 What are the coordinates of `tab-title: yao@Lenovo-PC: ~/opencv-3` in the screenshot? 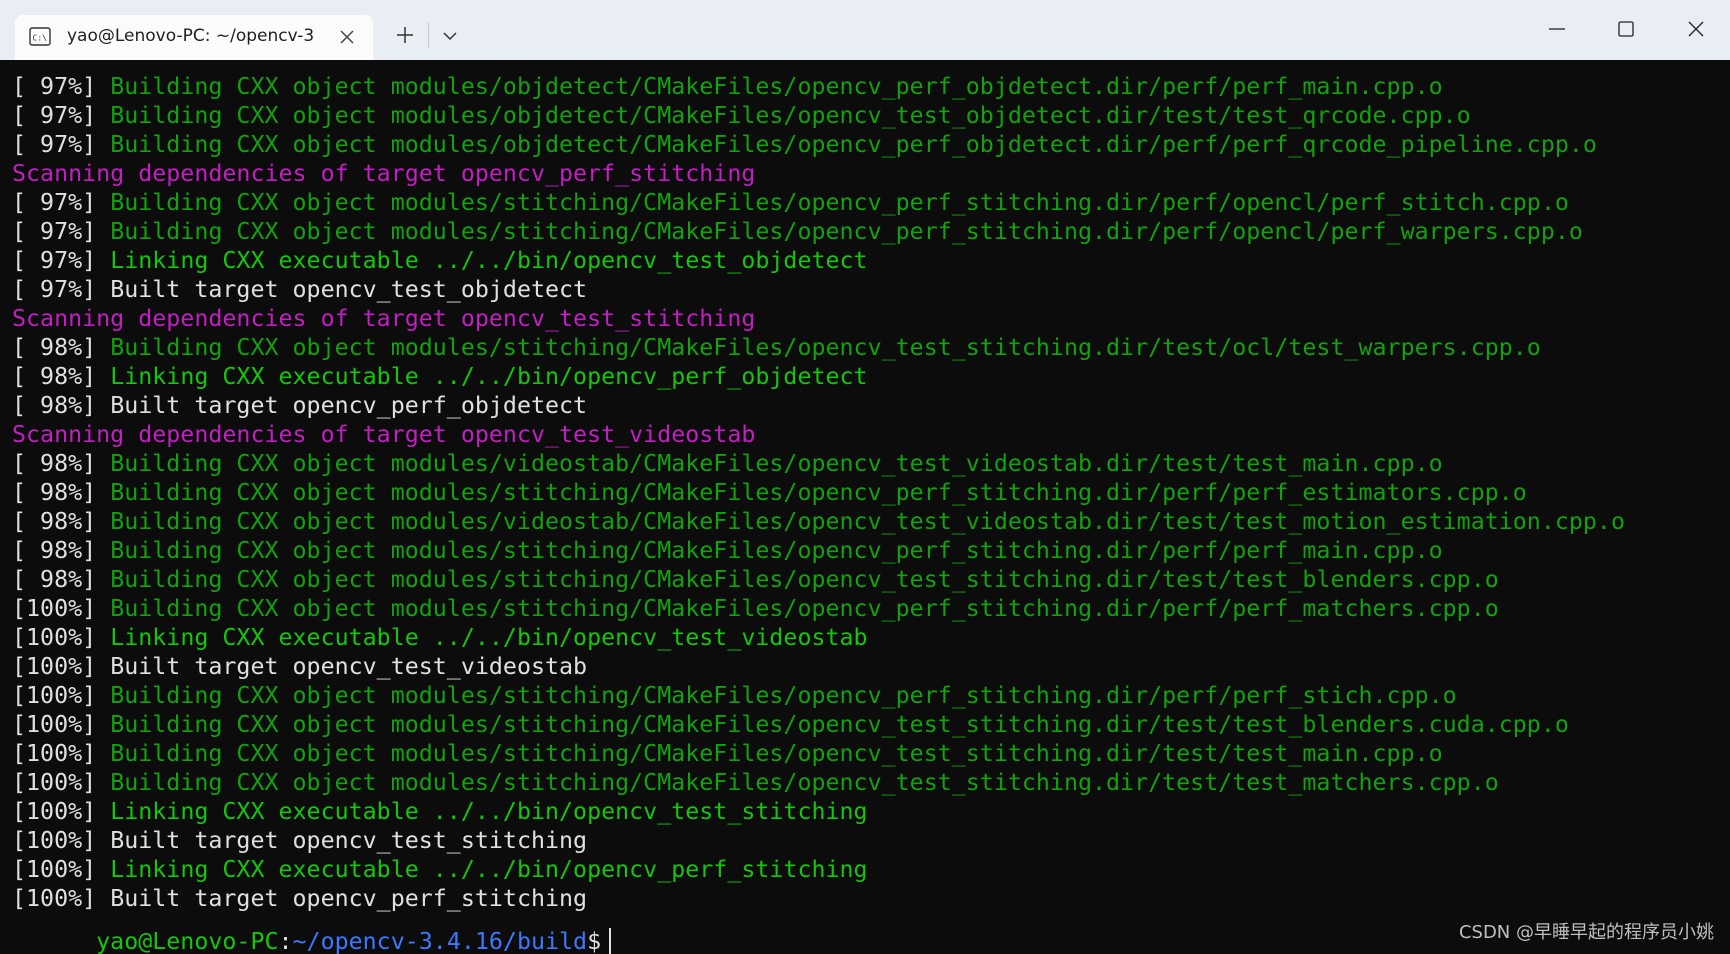 It's located at (191, 36).